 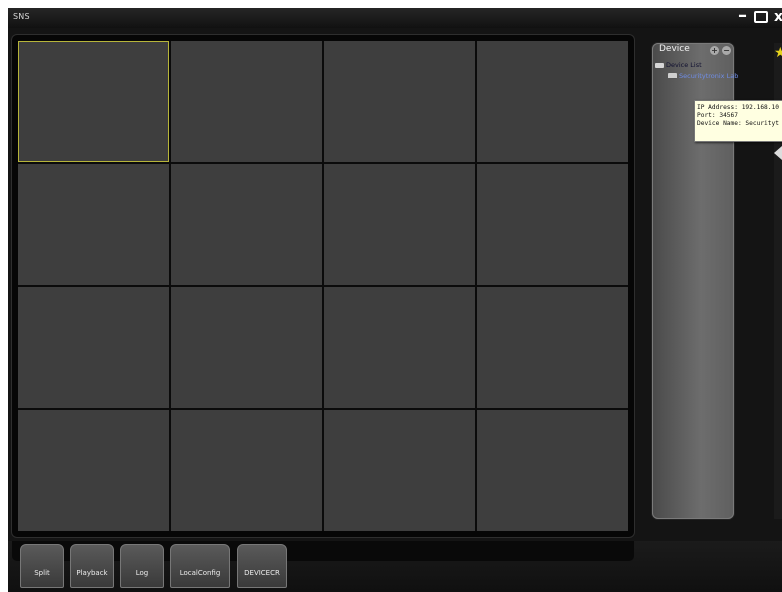 I want to click on device-list-label: Device List, so click(x=684, y=65).